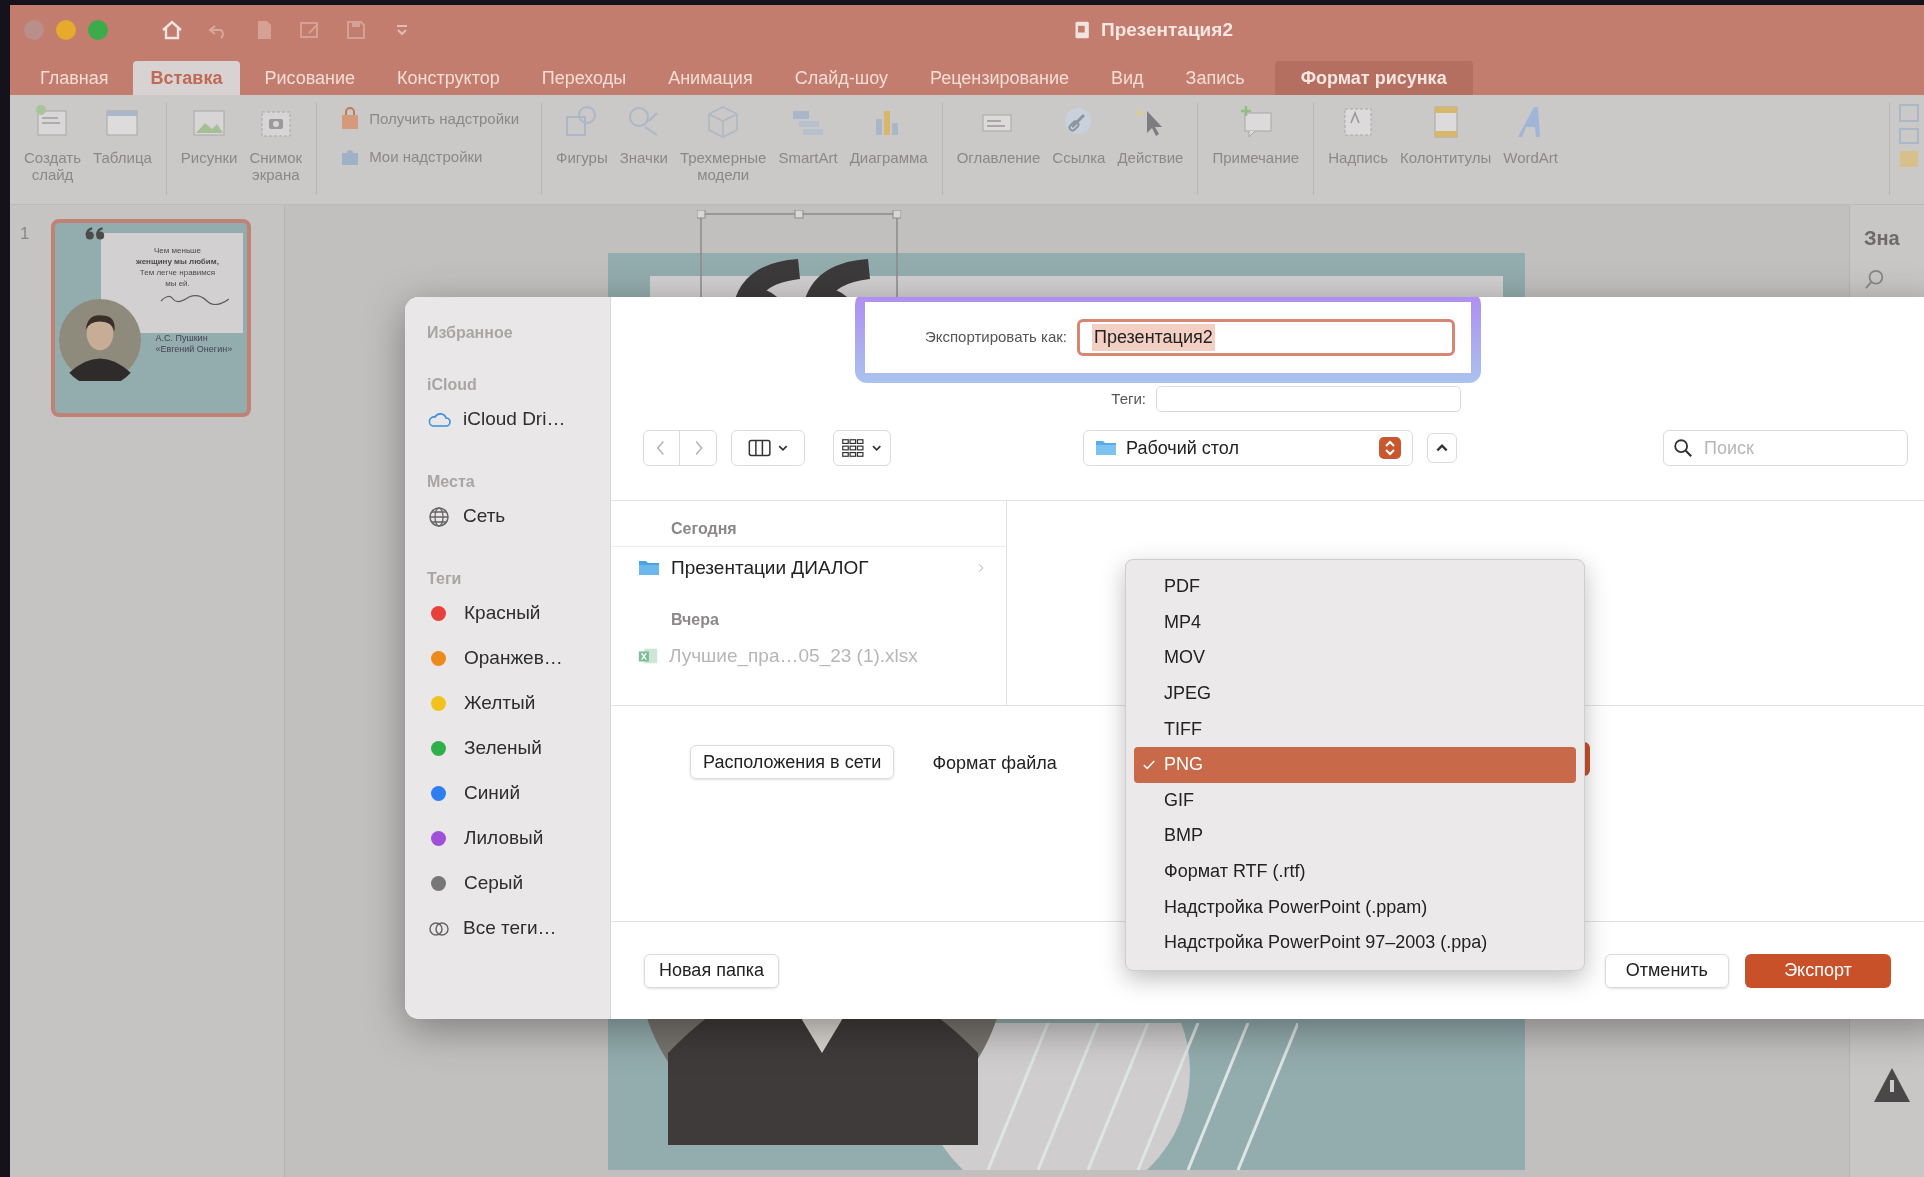  Describe the element at coordinates (1215, 78) in the screenshot. I see `ribbon-tab: Запись` at that location.